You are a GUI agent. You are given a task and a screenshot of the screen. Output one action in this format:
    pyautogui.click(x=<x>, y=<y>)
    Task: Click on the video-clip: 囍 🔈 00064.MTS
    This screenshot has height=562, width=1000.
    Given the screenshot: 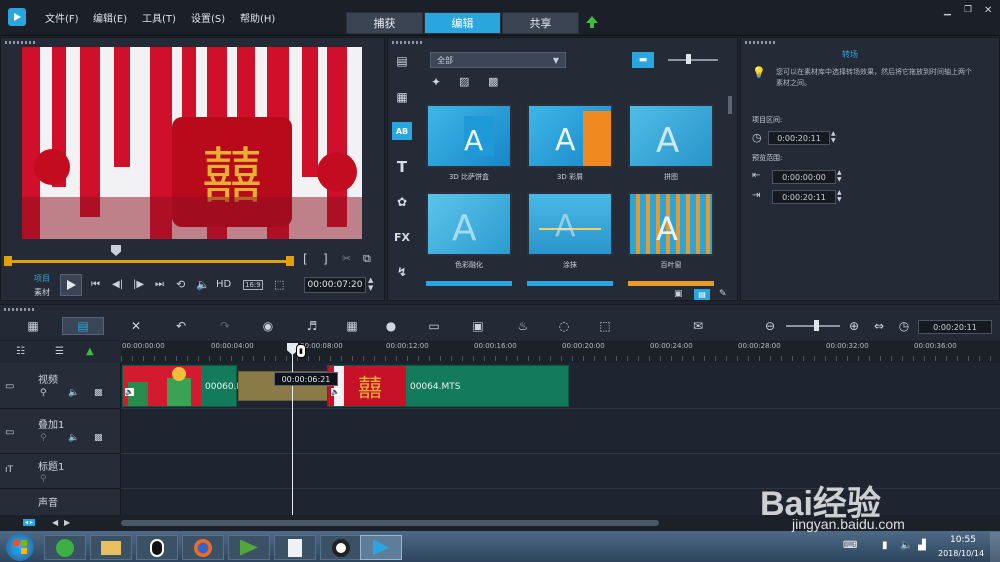 What is the action you would take?
    pyautogui.click(x=448, y=386)
    